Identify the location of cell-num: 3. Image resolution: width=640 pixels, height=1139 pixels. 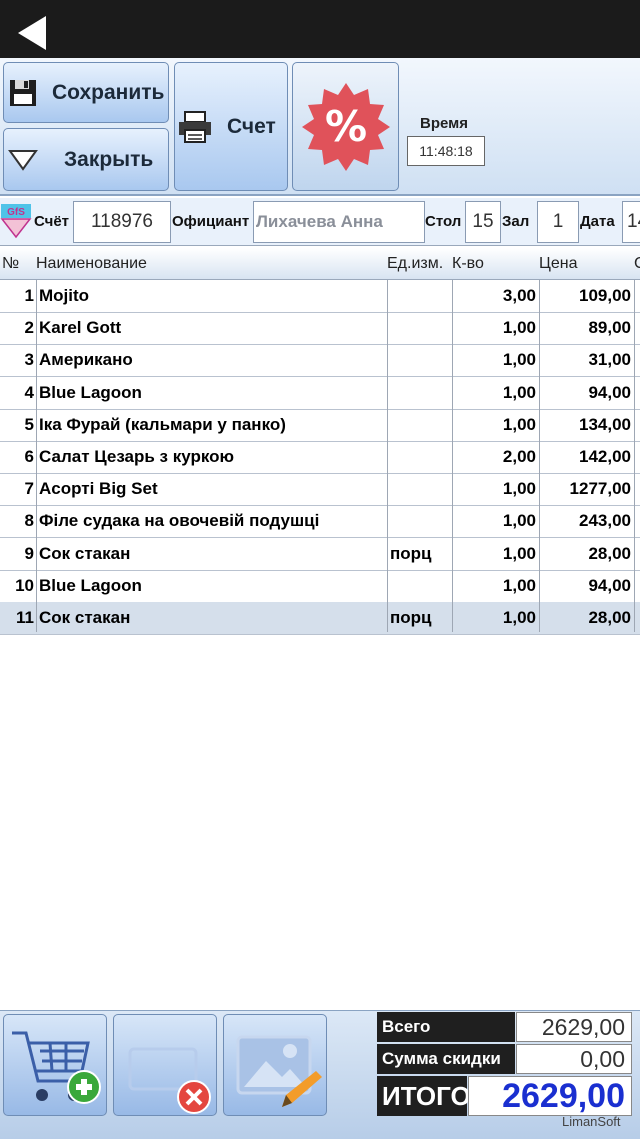
(29, 360).